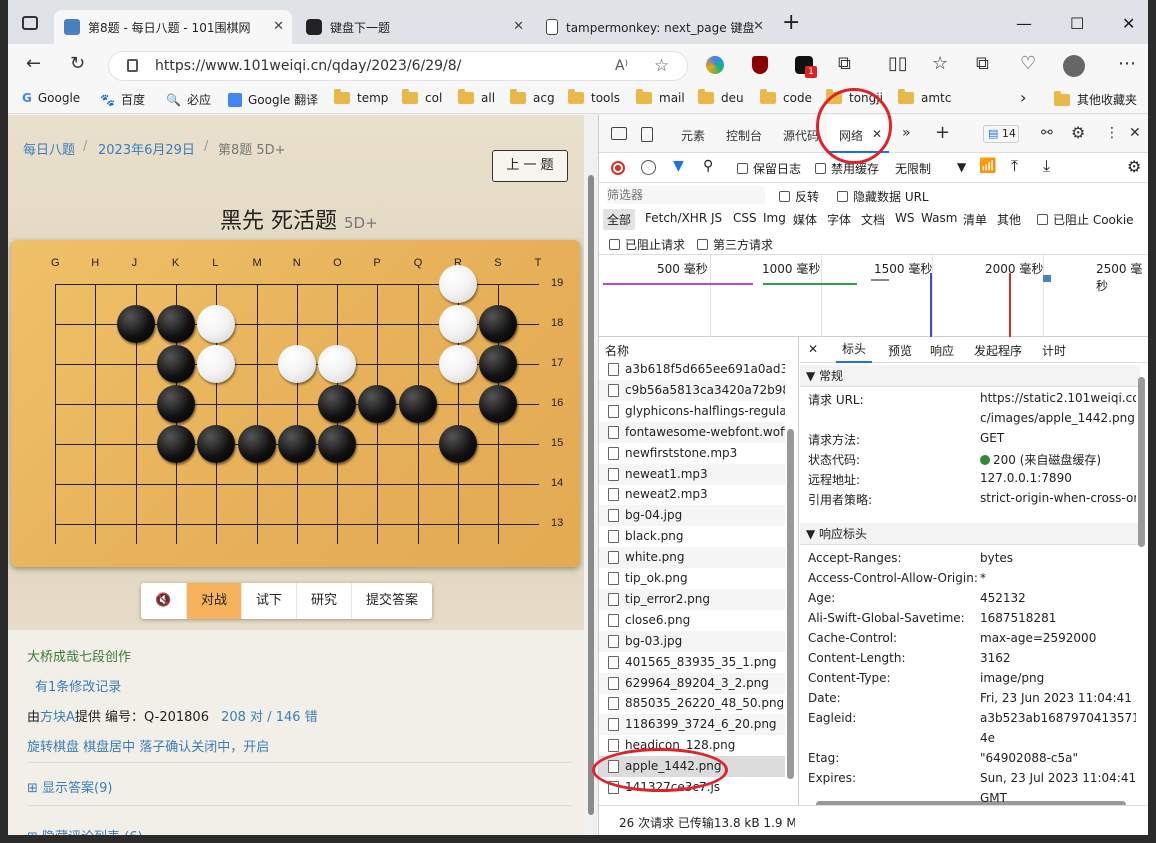 Image resolution: width=1156 pixels, height=843 pixels. I want to click on tab-preview: 预览, so click(900, 350).